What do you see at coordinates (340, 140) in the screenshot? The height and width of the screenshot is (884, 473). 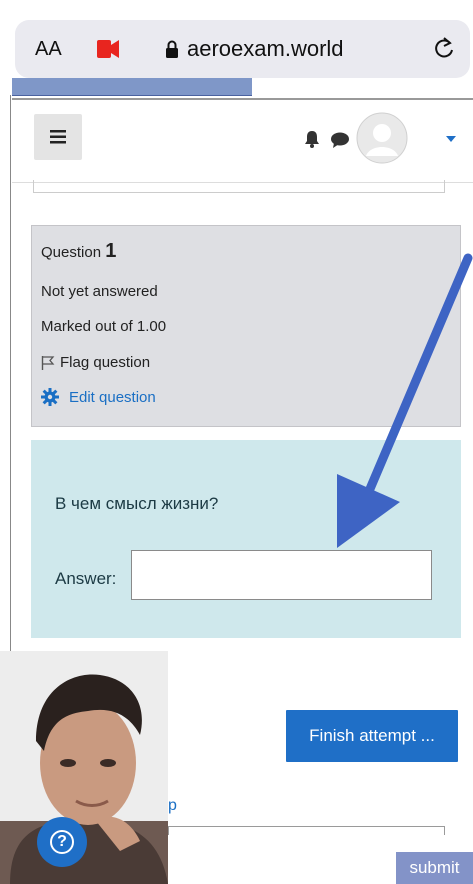 I see `chat-icon` at bounding box center [340, 140].